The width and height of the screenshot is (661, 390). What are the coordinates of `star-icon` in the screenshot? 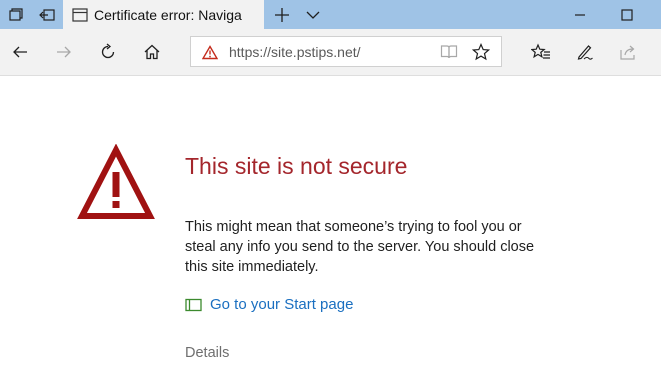 It's located at (481, 52).